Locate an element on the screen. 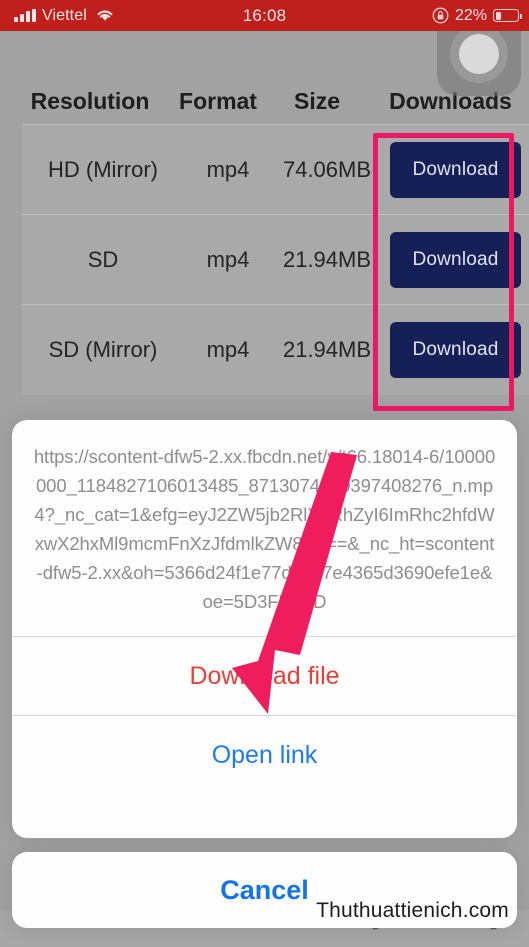  cell-resolution: HD (Mirror) is located at coordinates (103, 169).